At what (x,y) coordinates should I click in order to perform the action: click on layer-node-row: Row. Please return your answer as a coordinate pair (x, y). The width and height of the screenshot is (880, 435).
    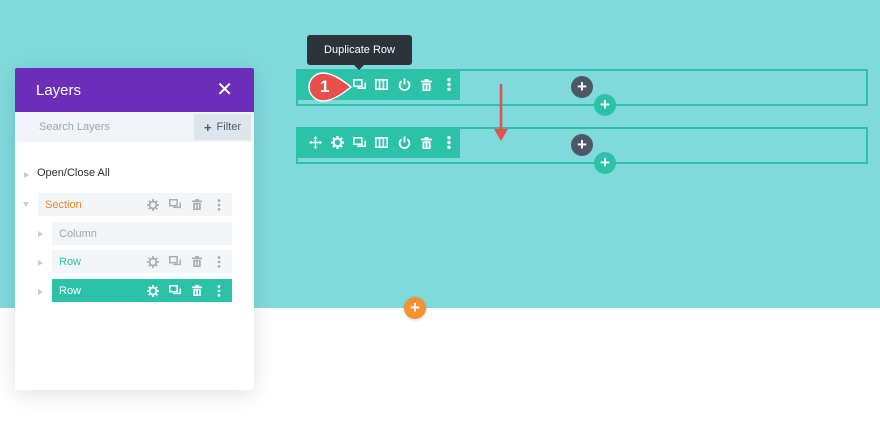
    Looking at the image, I should click on (142, 261).